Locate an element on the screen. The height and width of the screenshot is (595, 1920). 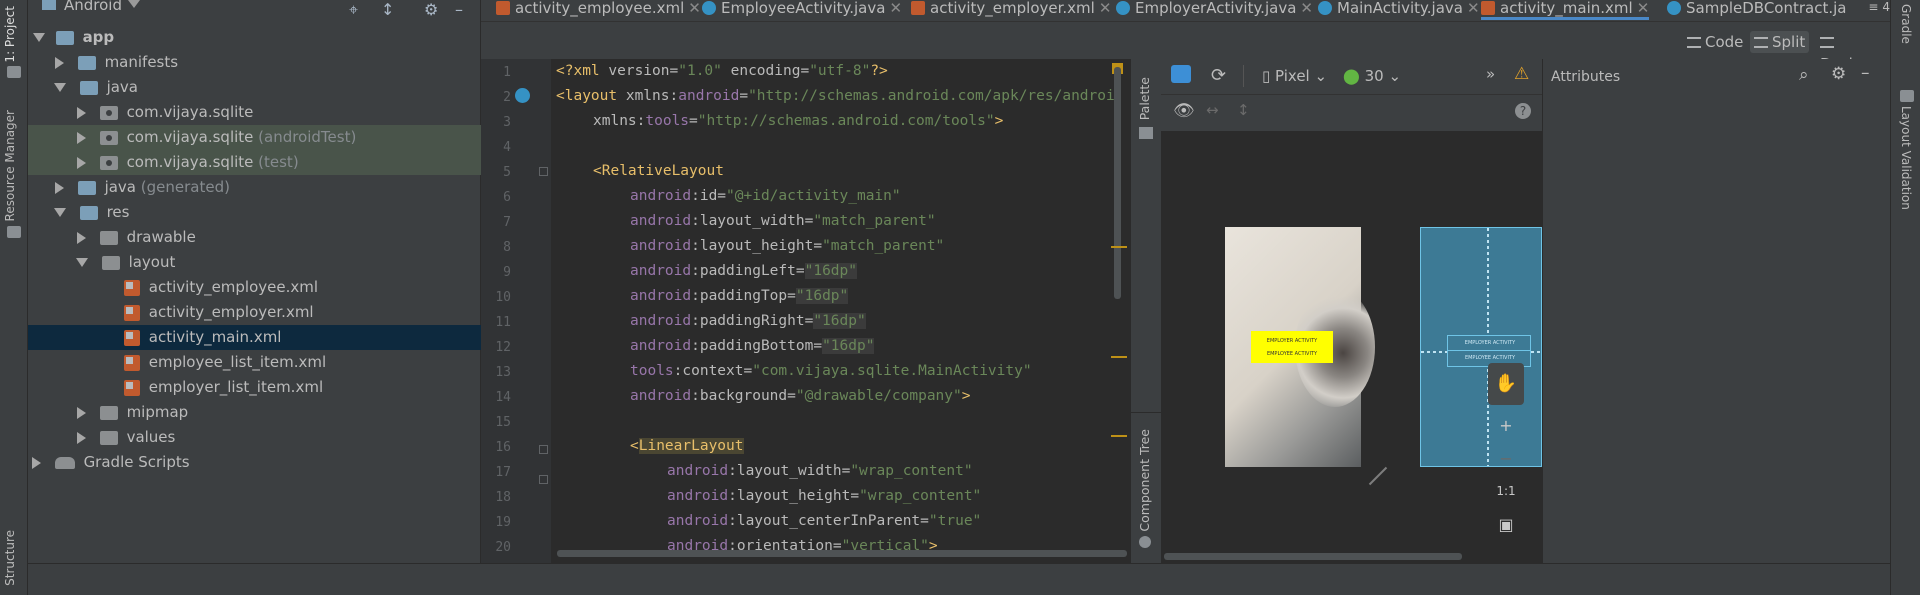
tree-item-gradle-scripts: Gradle Scripts is located at coordinates (254, 462).